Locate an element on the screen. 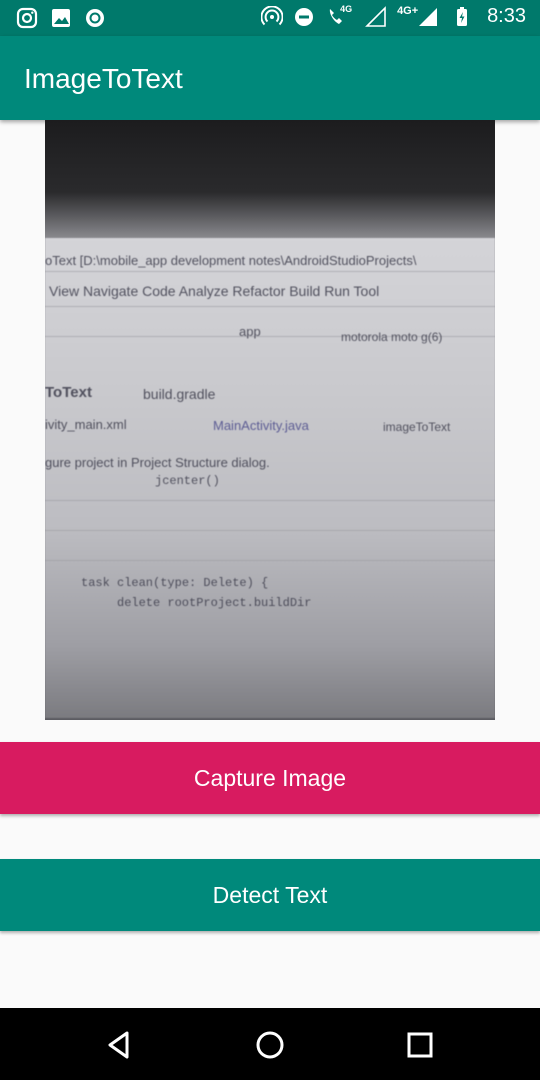  photo-text: task clean(type: Delete) { is located at coordinates (175, 583).